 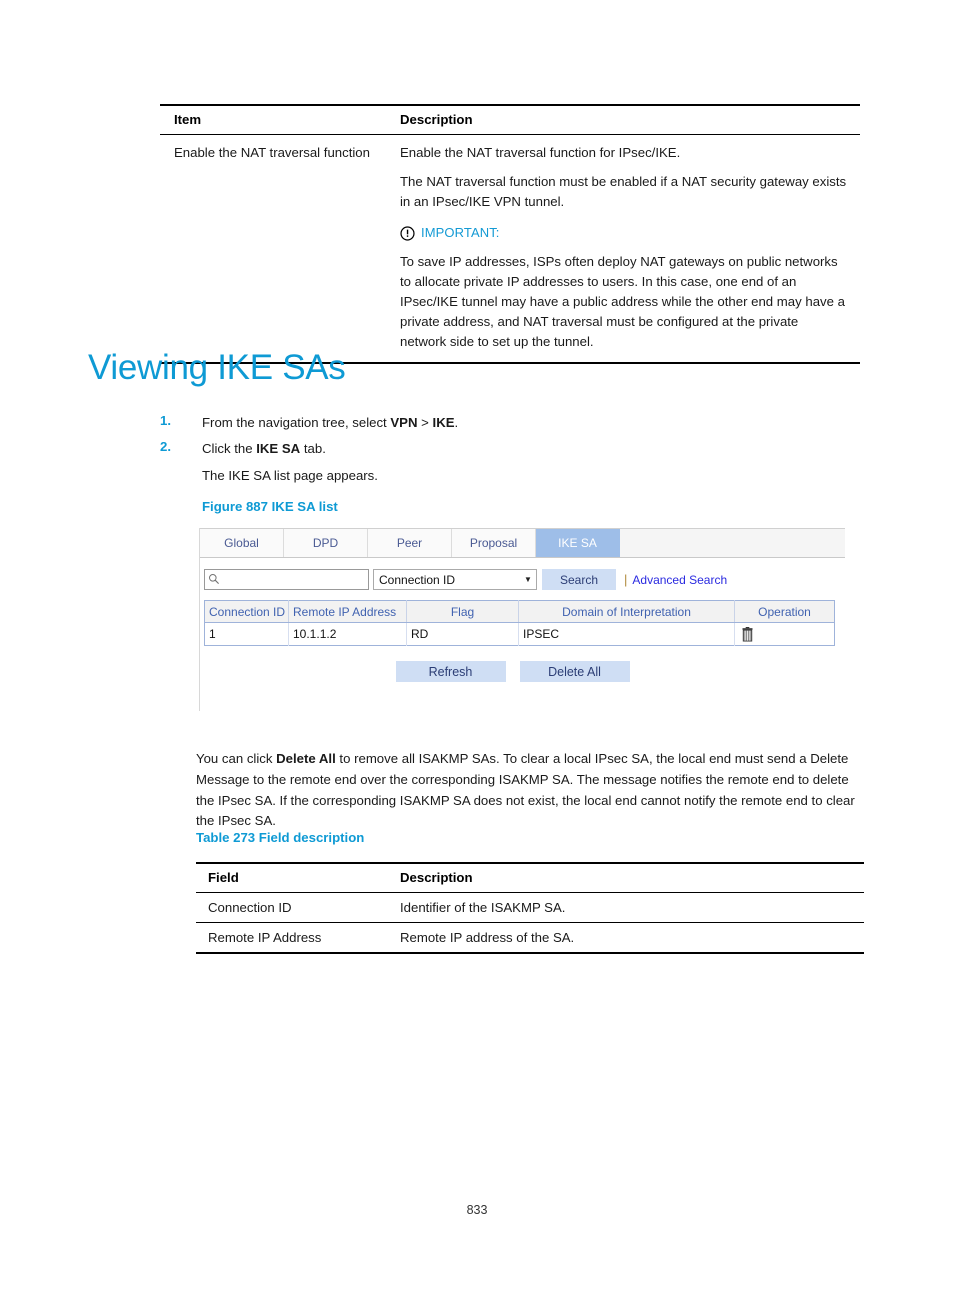 I want to click on step-number: 1., so click(x=165, y=420).